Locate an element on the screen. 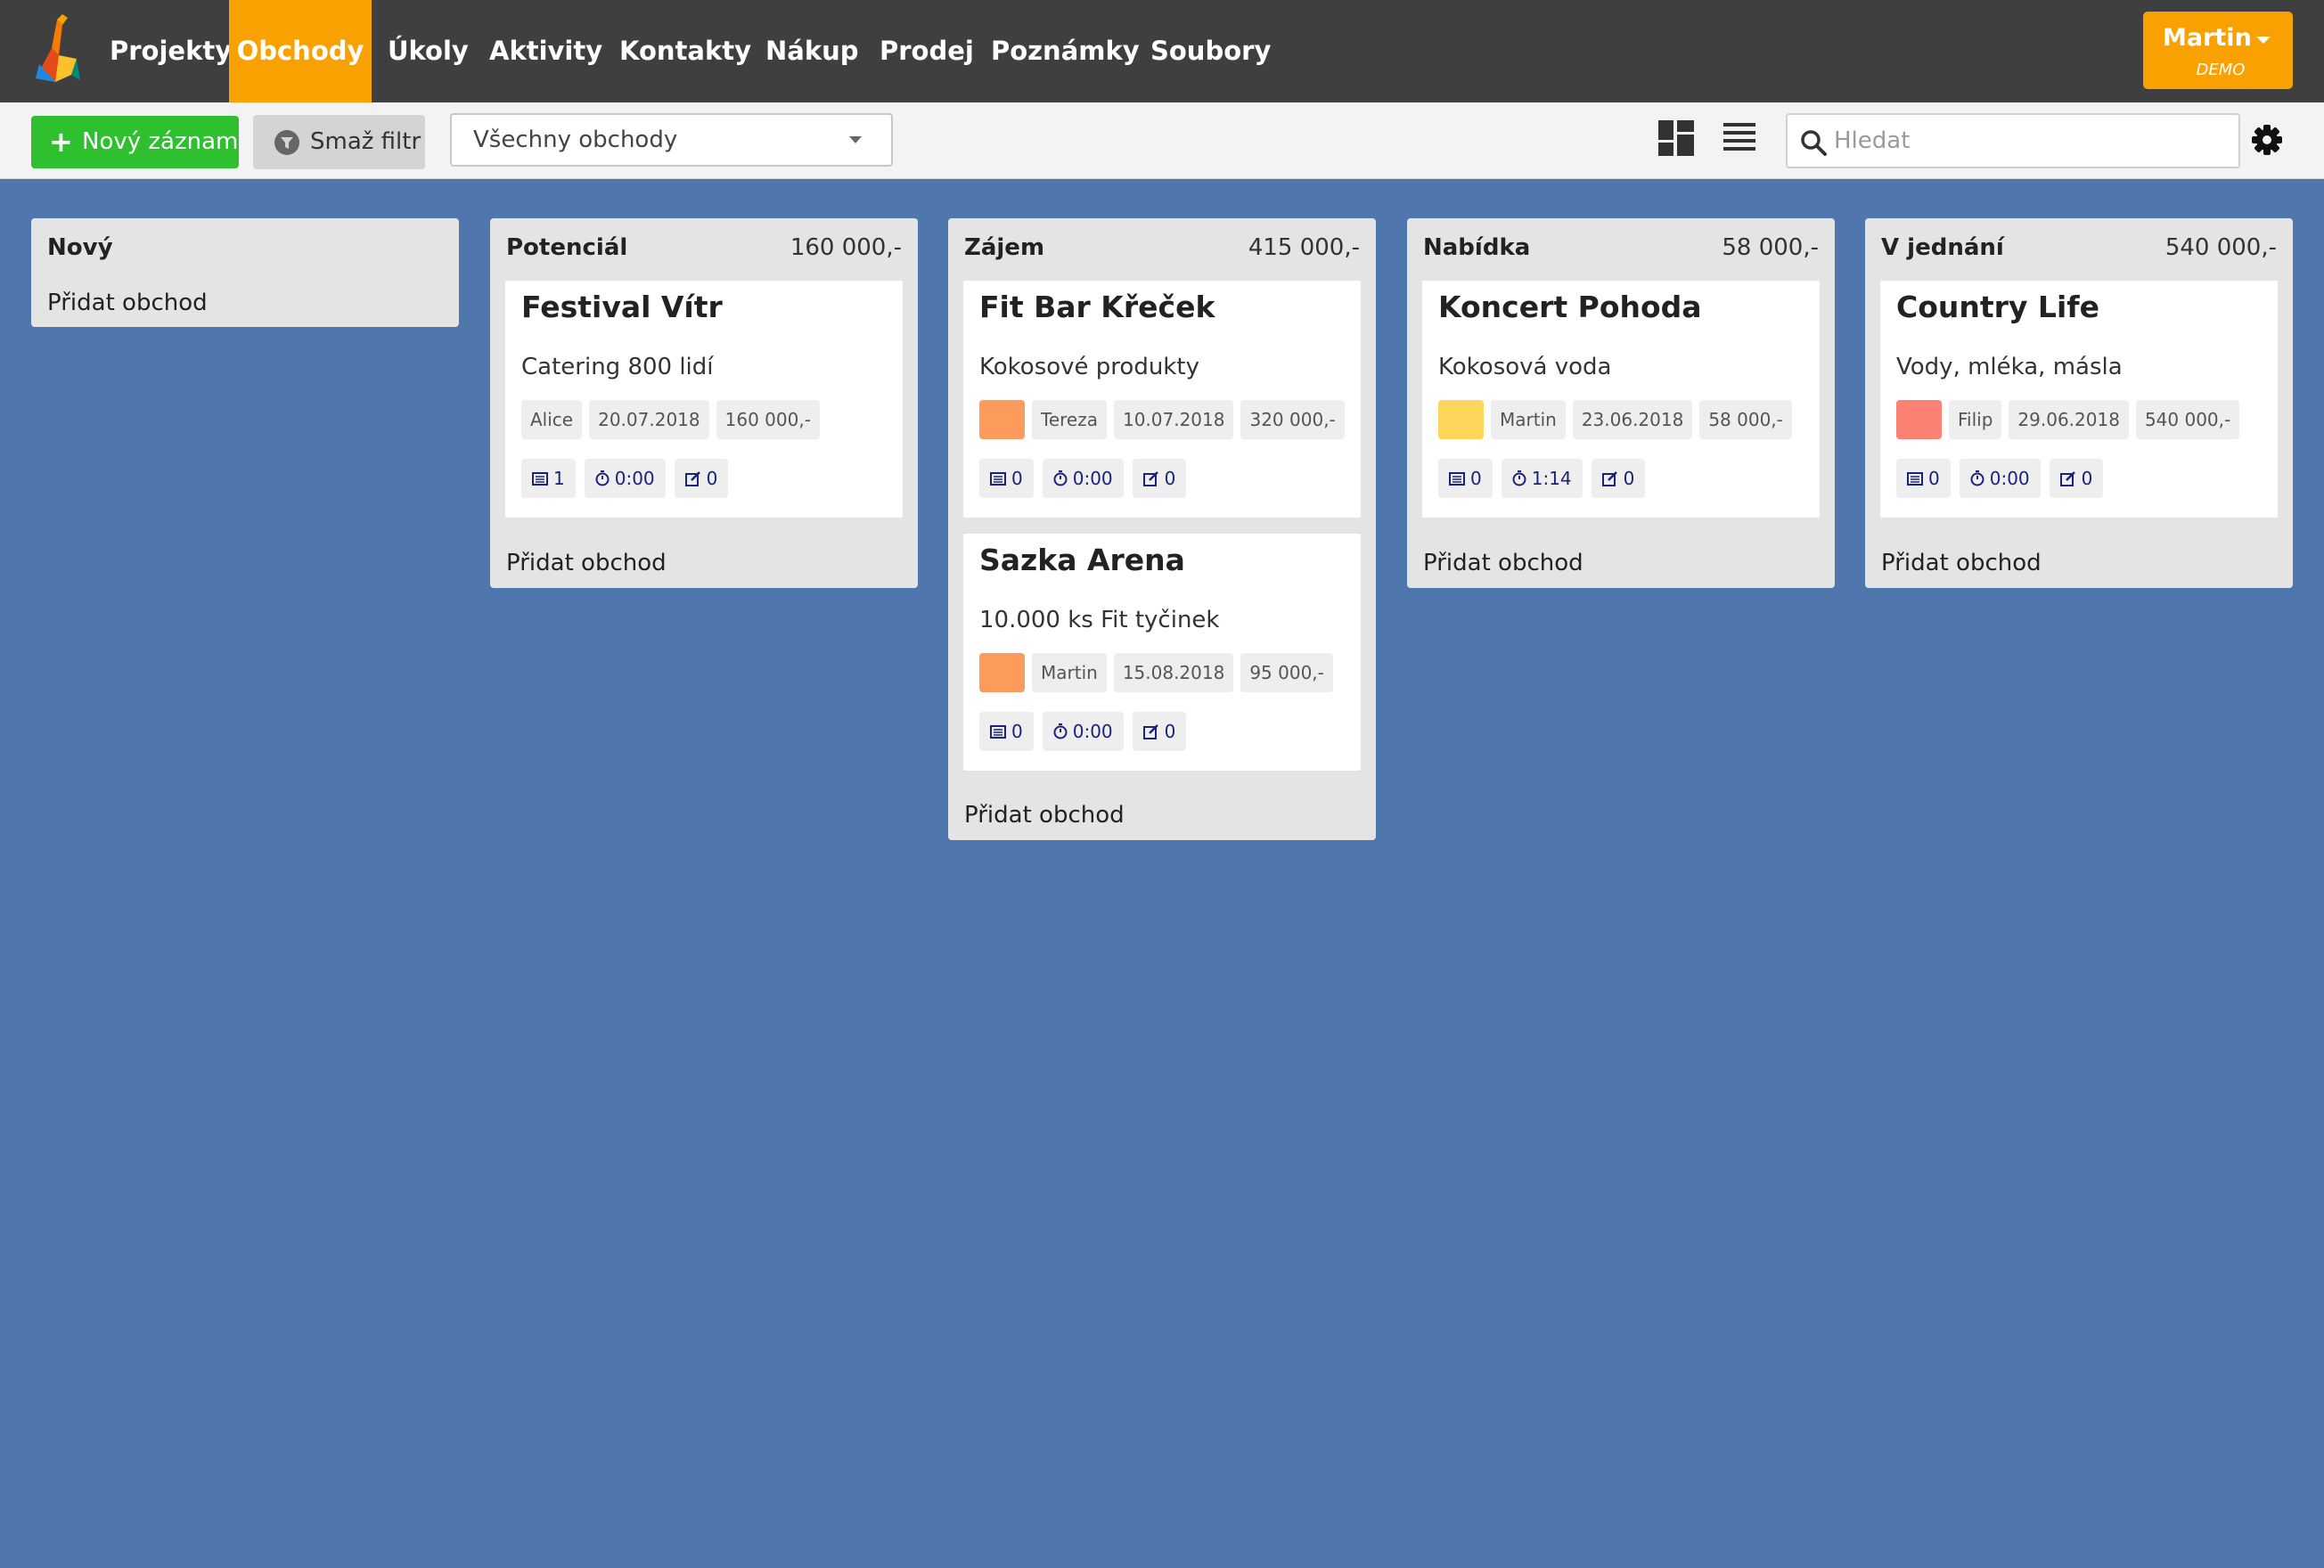  user-name: Martin is located at coordinates (2207, 38).